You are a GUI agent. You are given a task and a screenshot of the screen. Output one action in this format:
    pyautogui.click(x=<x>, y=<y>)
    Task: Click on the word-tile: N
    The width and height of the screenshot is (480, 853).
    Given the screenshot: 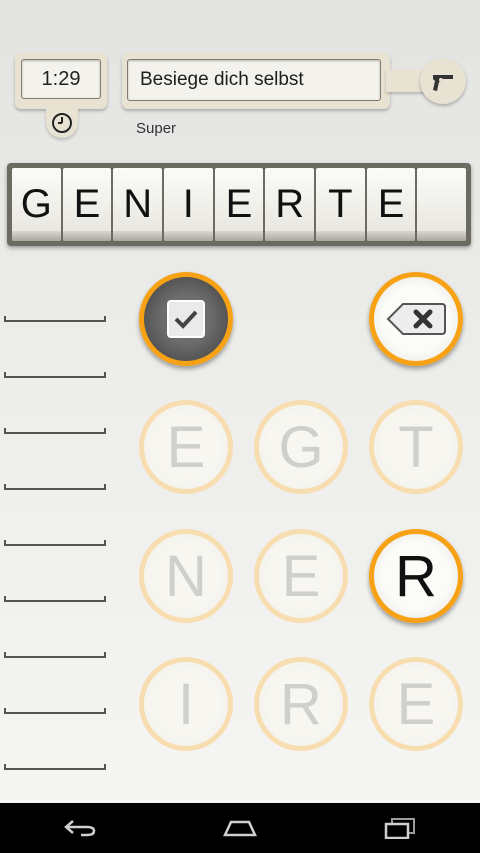 What is the action you would take?
    pyautogui.click(x=138, y=204)
    